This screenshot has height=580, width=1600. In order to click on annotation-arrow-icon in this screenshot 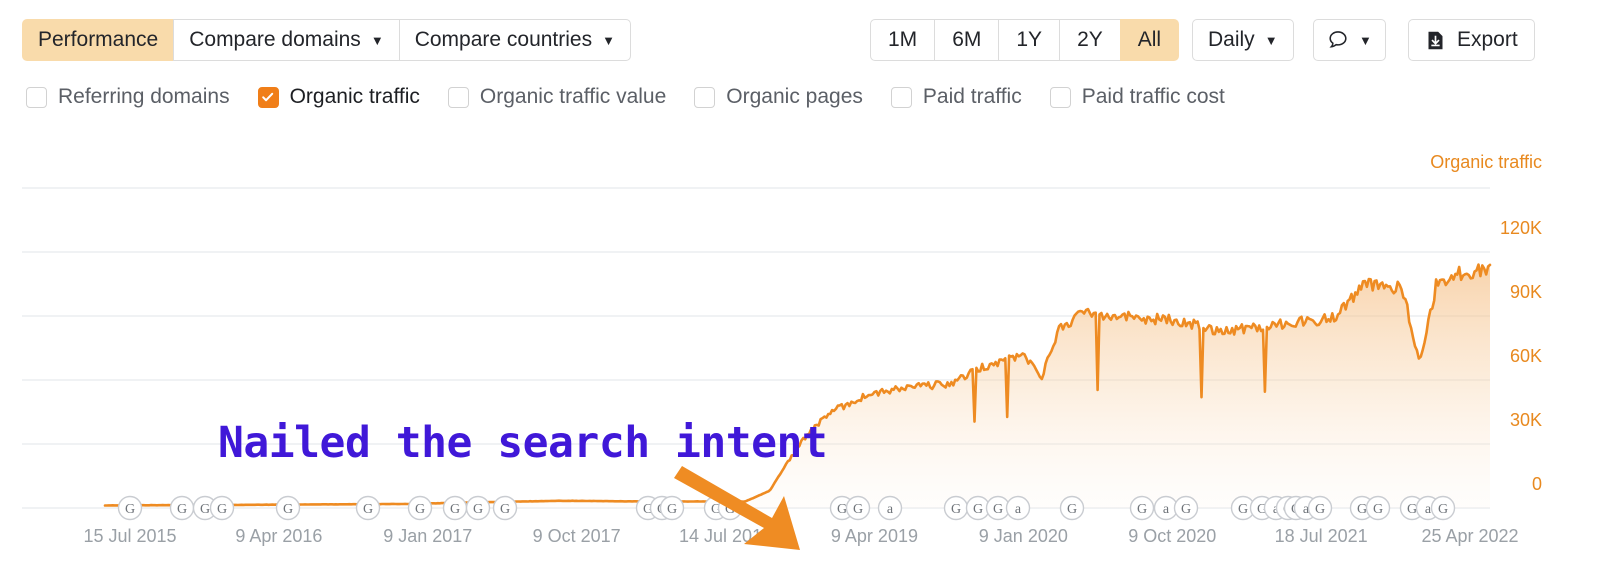, I will do `click(737, 508)`.